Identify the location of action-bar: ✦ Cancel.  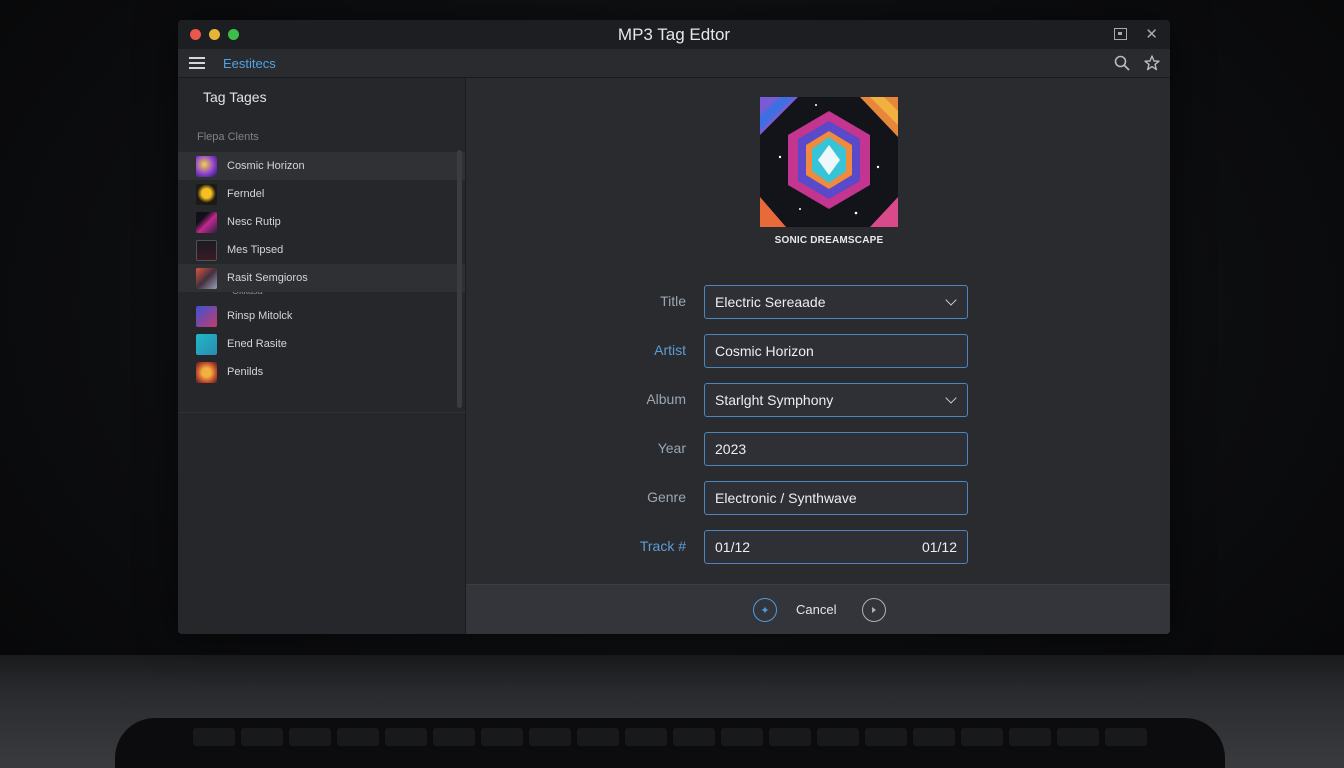
(818, 609).